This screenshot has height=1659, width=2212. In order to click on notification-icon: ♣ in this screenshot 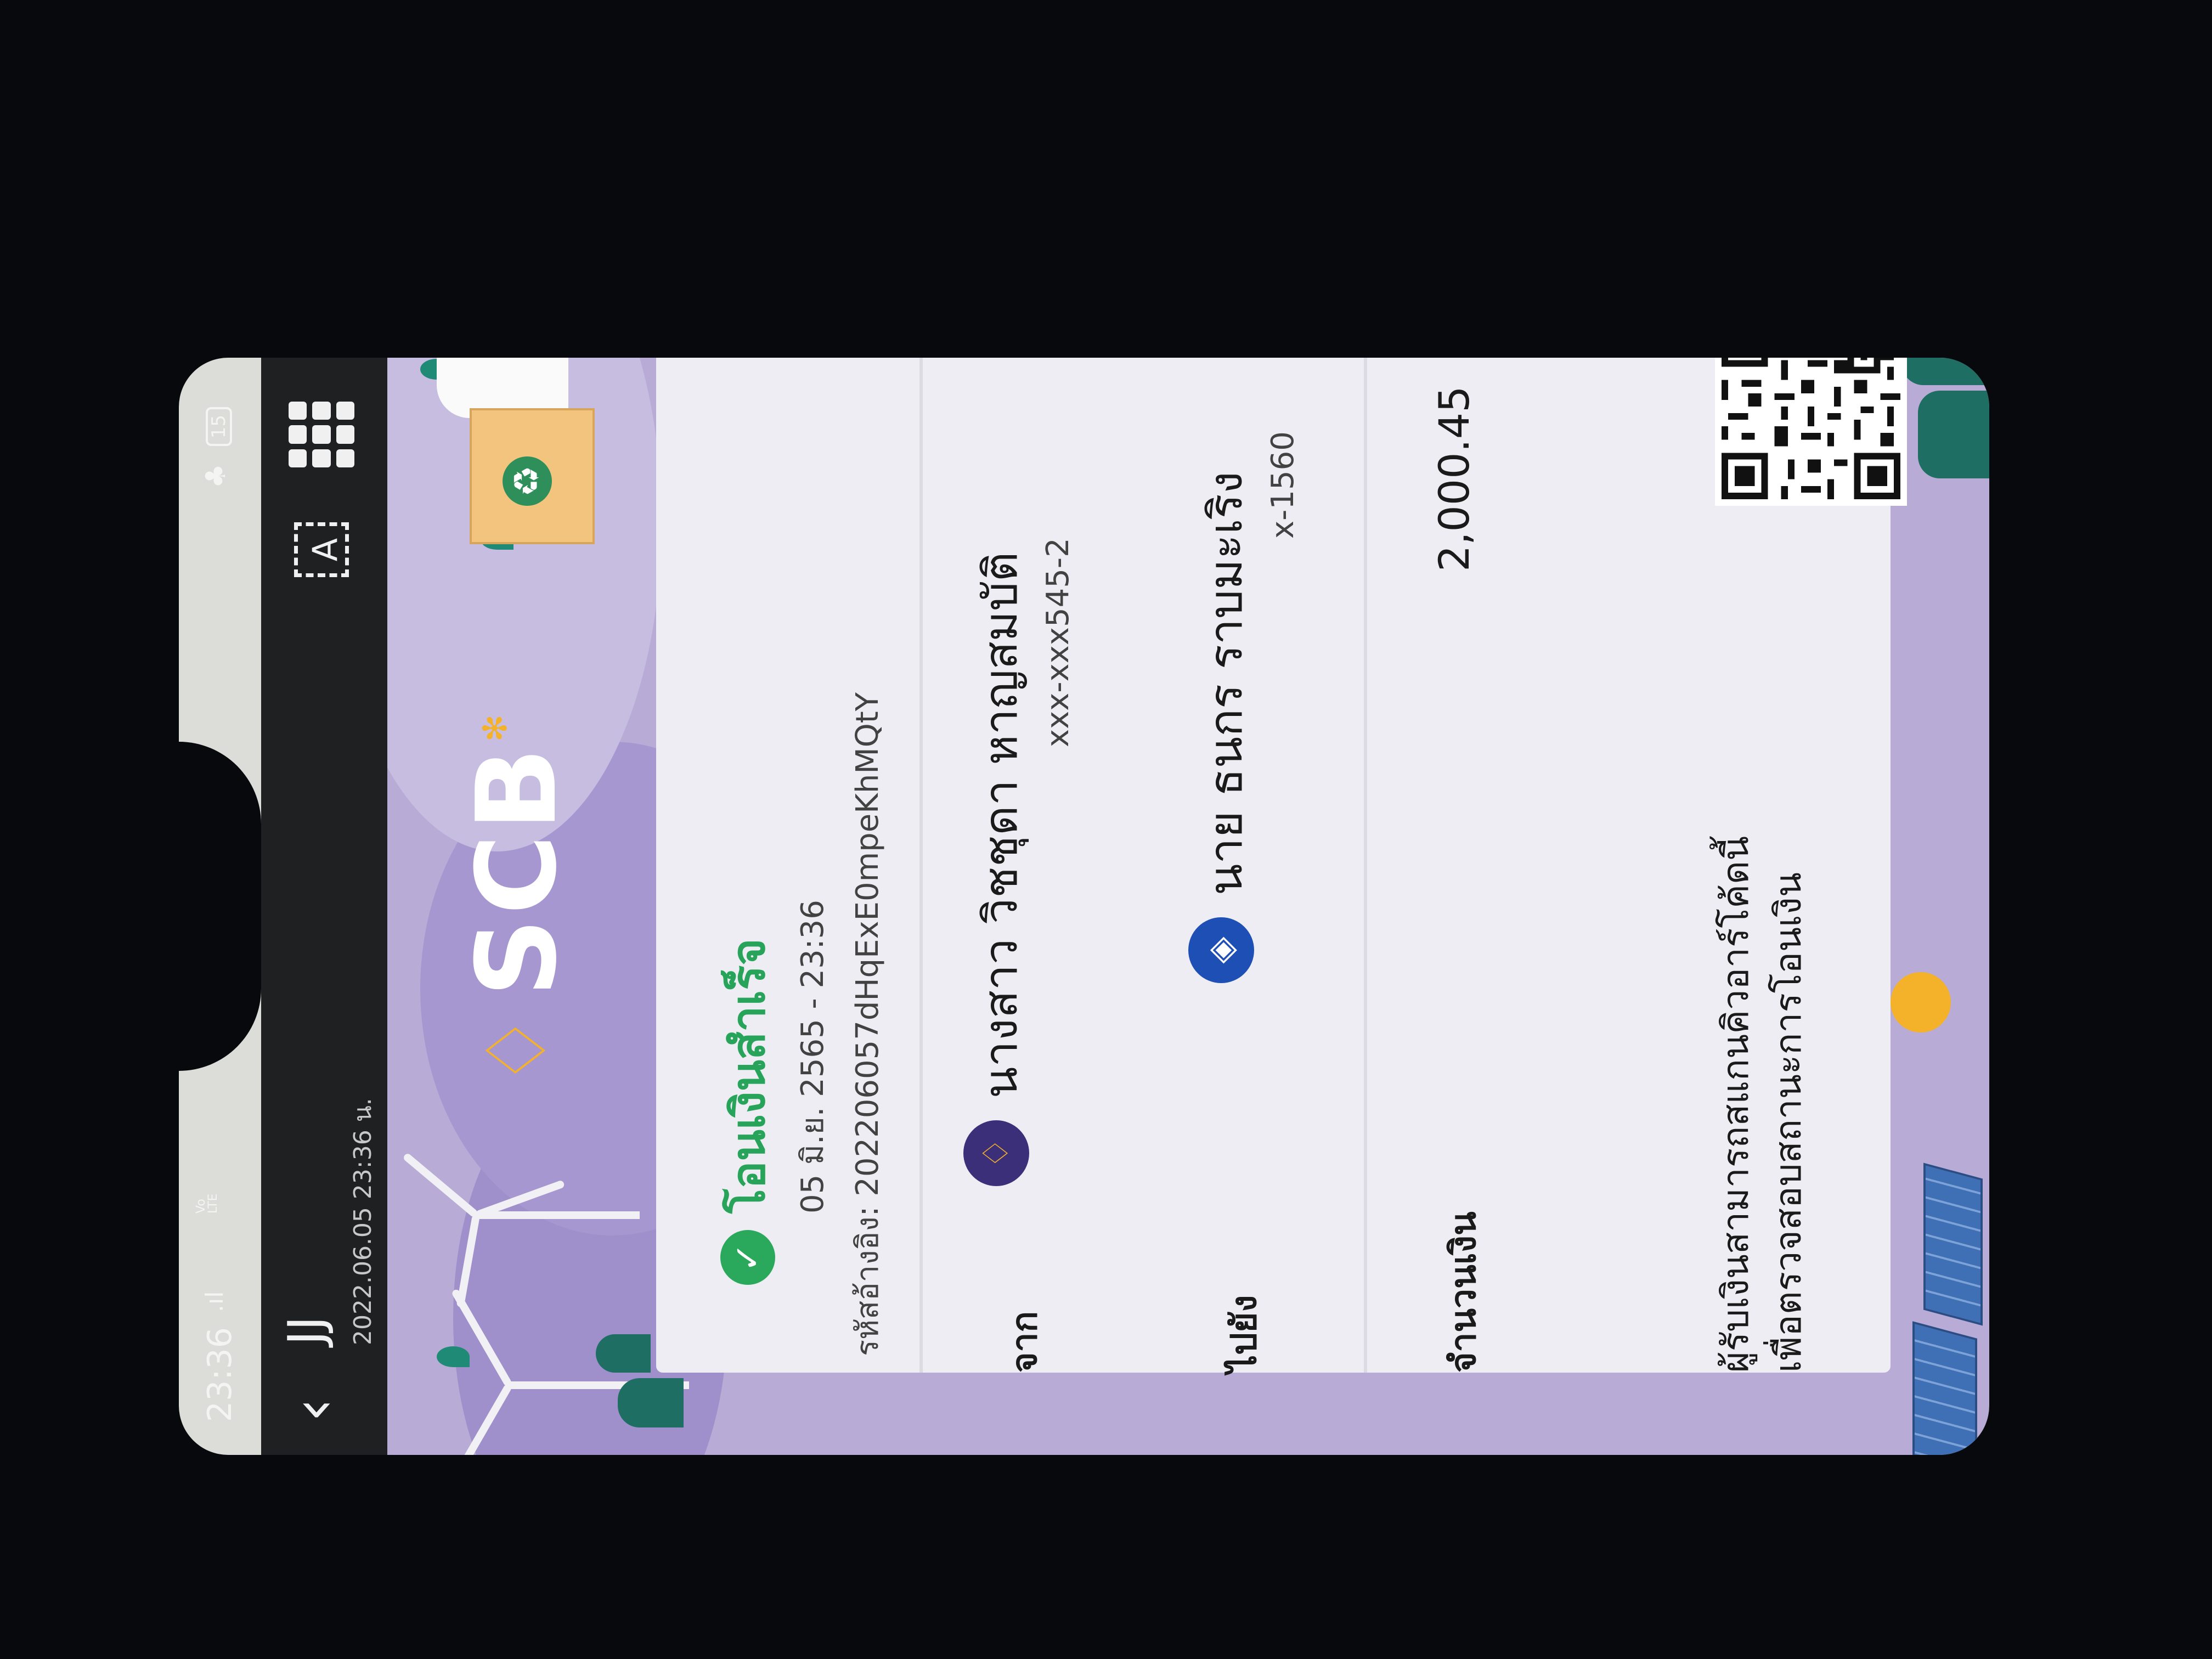, I will do `click(216, 476)`.